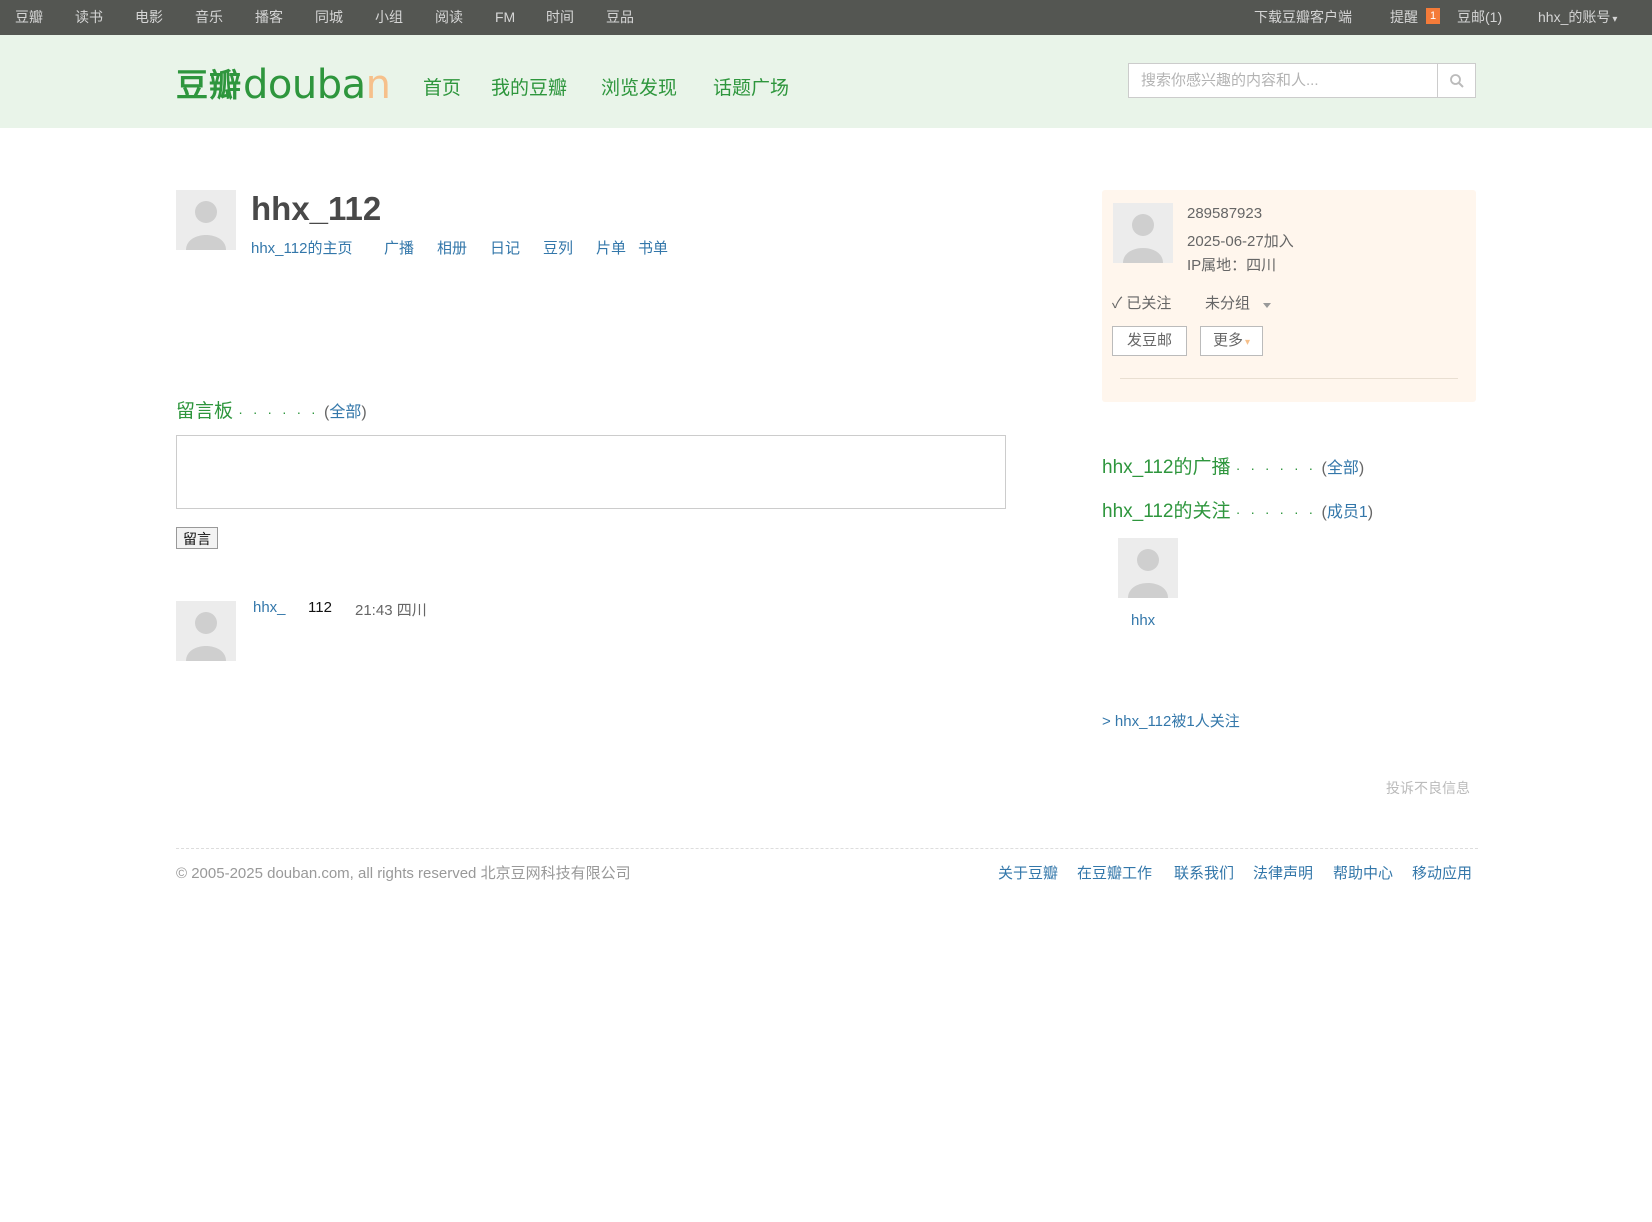 The image size is (1652, 1222). What do you see at coordinates (560, 17) in the screenshot?
I see `global-nav-time: 时间` at bounding box center [560, 17].